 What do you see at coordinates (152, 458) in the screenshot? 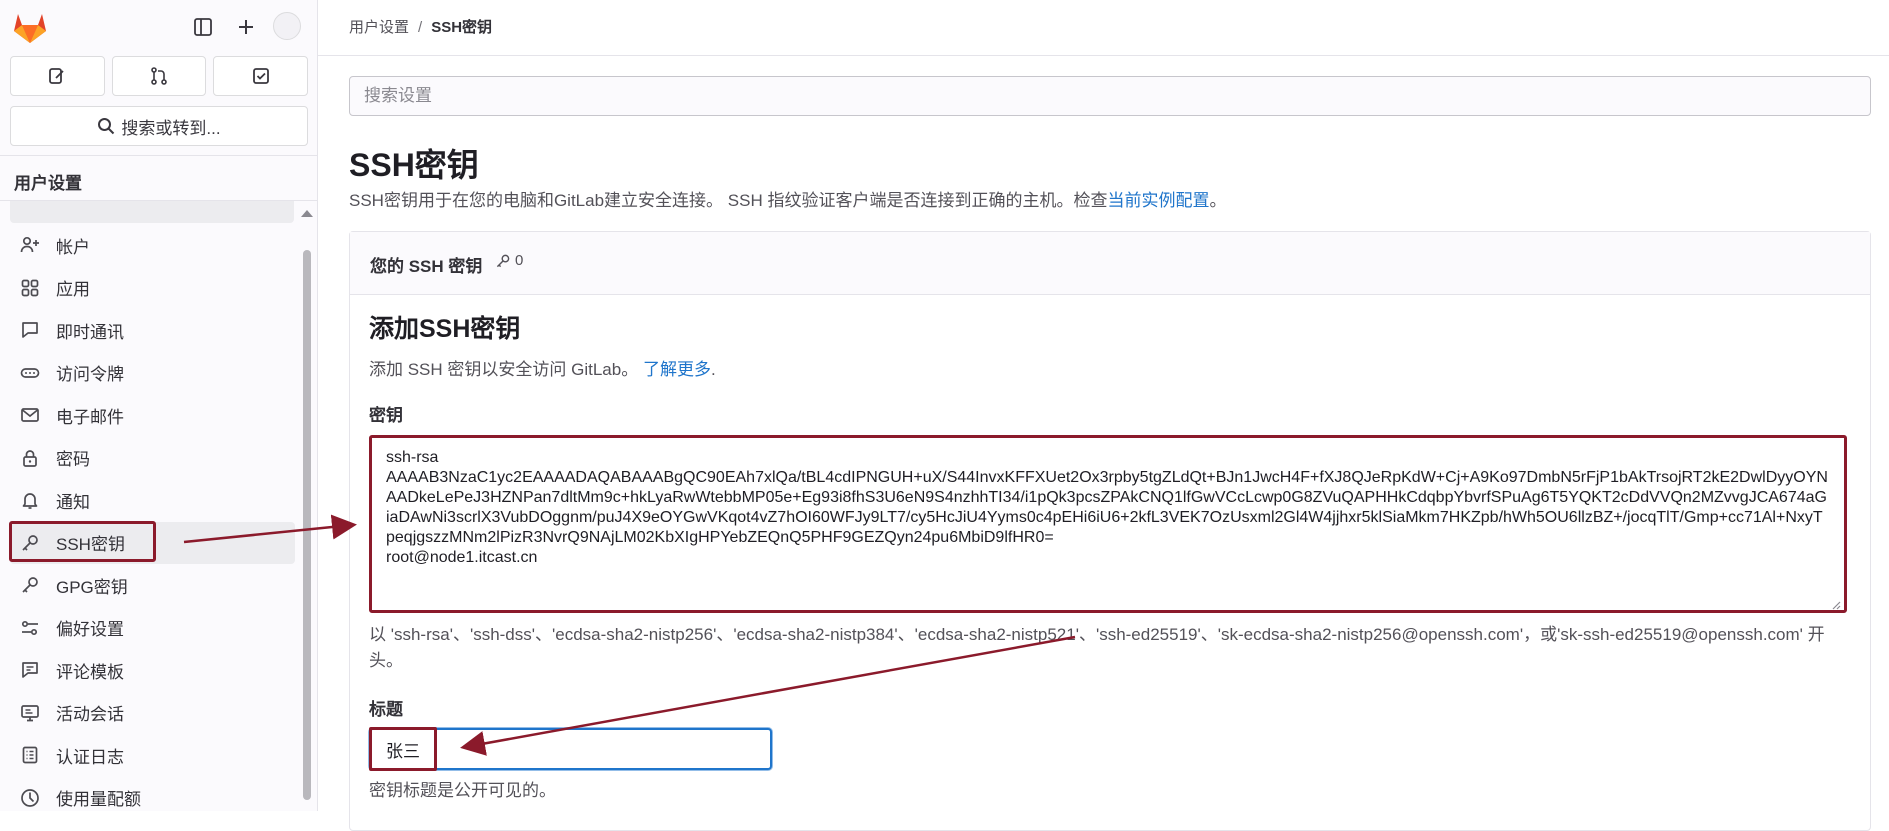
I see `sidebar-item-password: 密码` at bounding box center [152, 458].